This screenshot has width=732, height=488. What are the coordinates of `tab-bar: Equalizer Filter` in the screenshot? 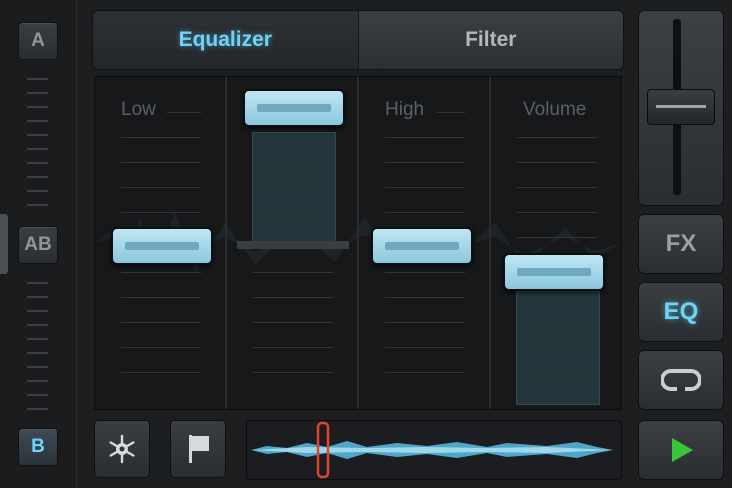 It's located at (358, 40).